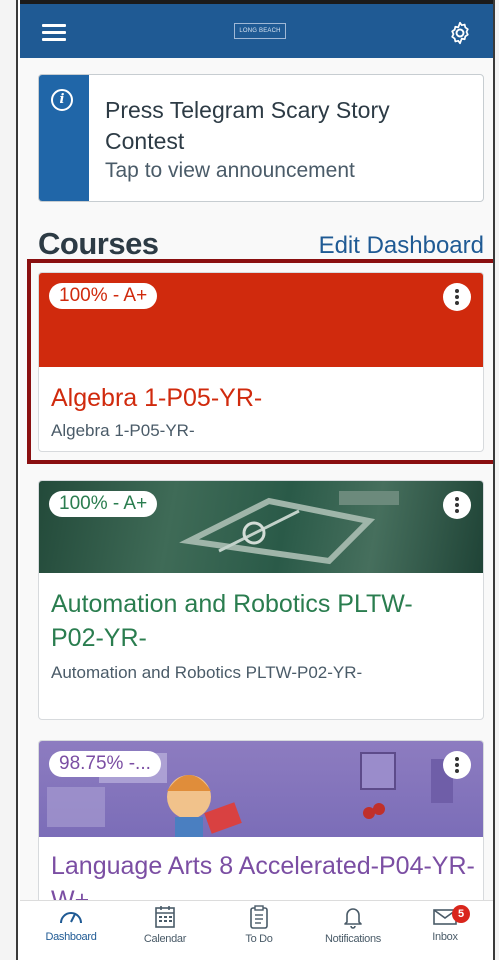 This screenshot has width=499, height=960. Describe the element at coordinates (259, 939) in the screenshot. I see `tab-label: To Do` at that location.